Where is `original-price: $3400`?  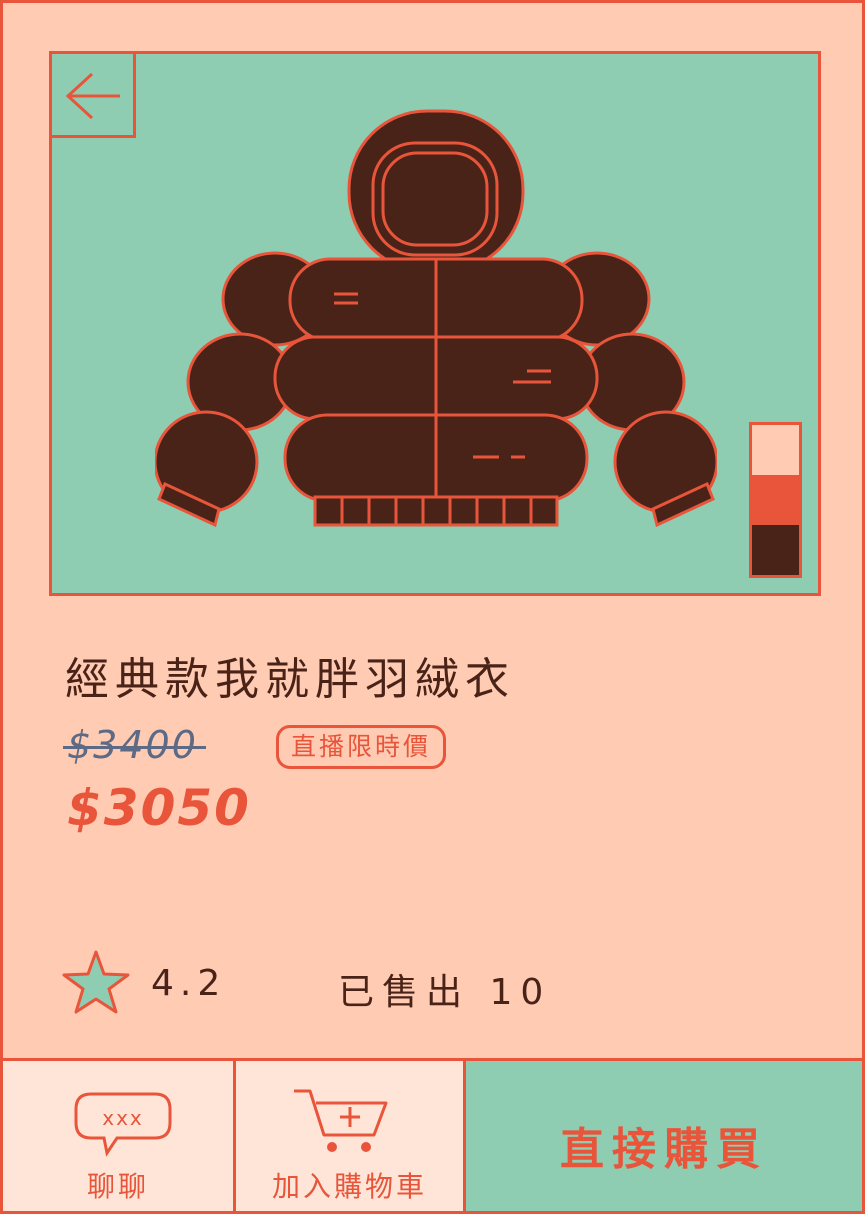
original-price: $3400 is located at coordinates (134, 745).